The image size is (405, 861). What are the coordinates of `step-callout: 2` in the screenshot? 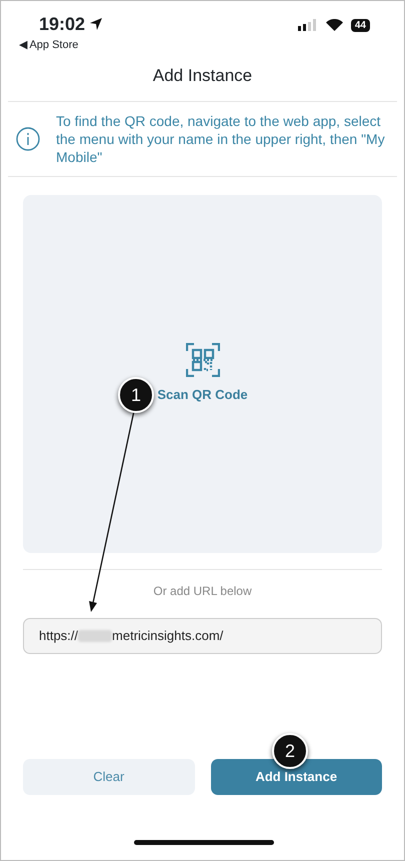 It's located at (290, 751).